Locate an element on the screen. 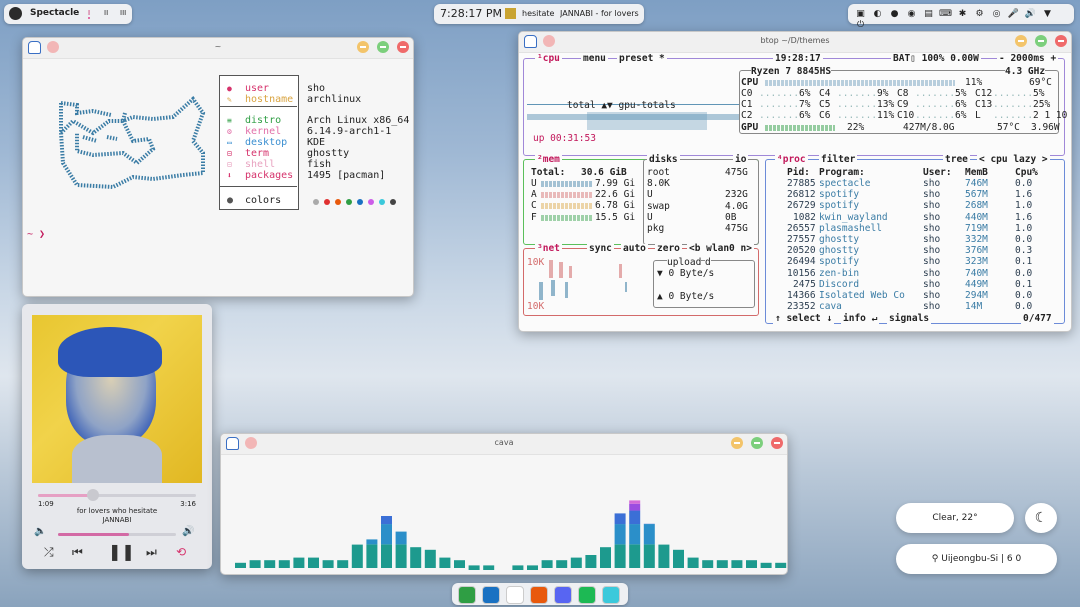 The height and width of the screenshot is (607, 1080). now-playing-artist: JANNABI - for lovers w is located at coordinates (600, 13).